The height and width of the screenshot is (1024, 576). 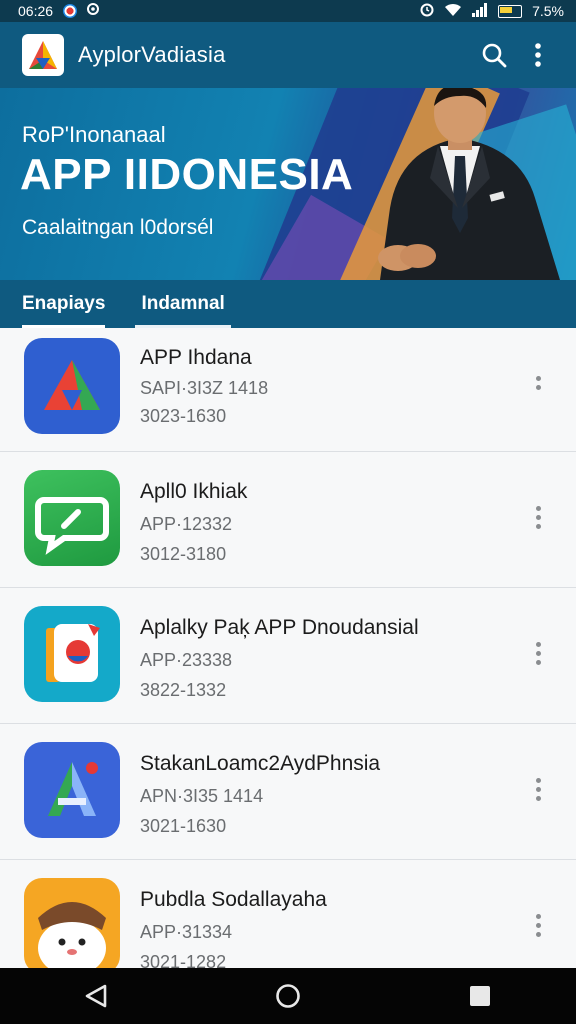 I want to click on clock: 06:26, so click(x=36, y=11).